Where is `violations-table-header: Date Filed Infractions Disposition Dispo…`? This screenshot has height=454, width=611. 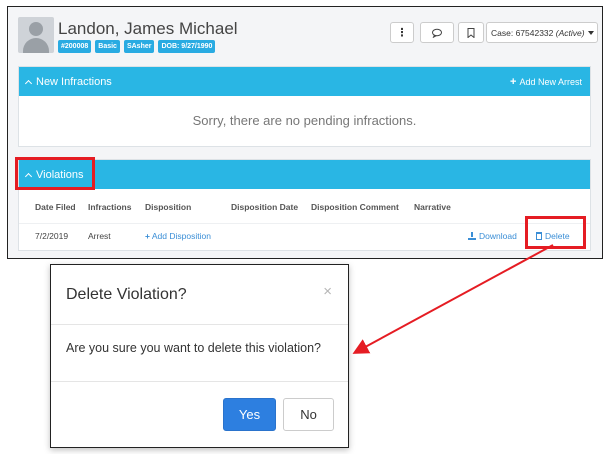 violations-table-header: Date Filed Infractions Disposition Dispo… is located at coordinates (304, 209).